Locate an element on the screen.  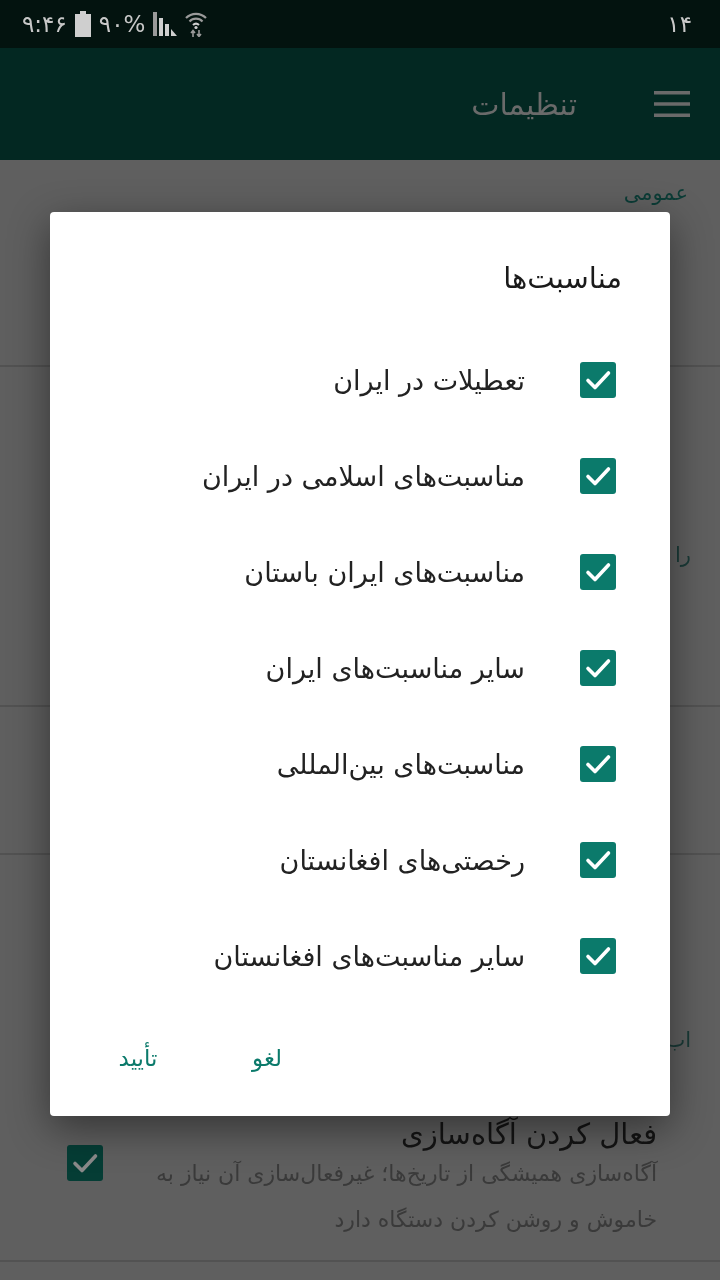
option-label: مناسبت‌های ایران باستان is located at coordinates (384, 572).